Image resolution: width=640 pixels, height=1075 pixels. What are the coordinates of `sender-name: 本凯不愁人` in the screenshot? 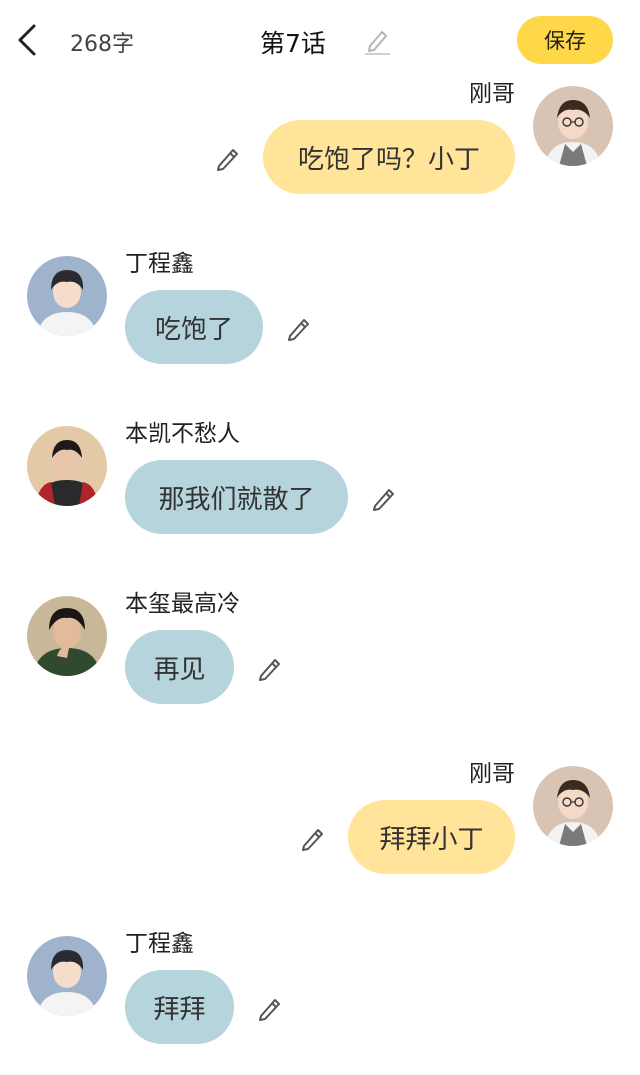 It's located at (182, 434).